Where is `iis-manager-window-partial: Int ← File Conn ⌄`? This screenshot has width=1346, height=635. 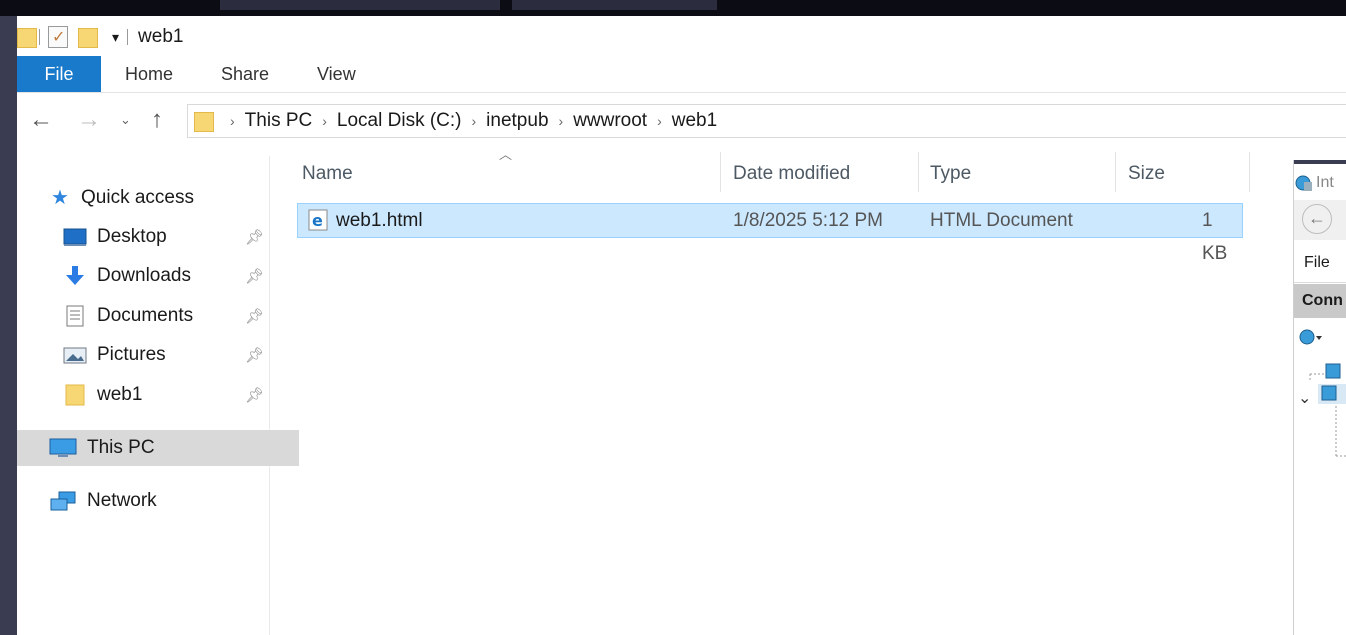 iis-manager-window-partial: Int ← File Conn ⌄ is located at coordinates (1319, 397).